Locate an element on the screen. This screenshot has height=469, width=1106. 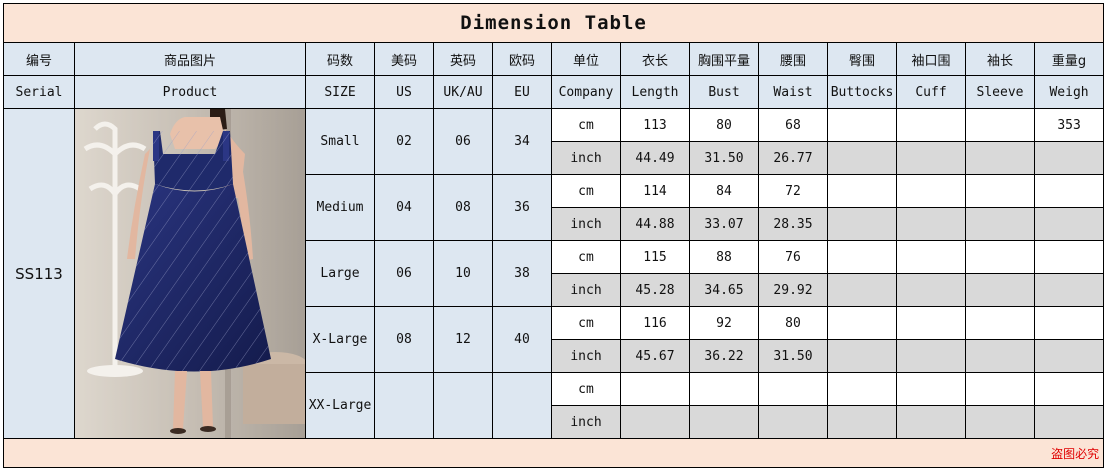
uk-size-cell is located at coordinates (463, 405).